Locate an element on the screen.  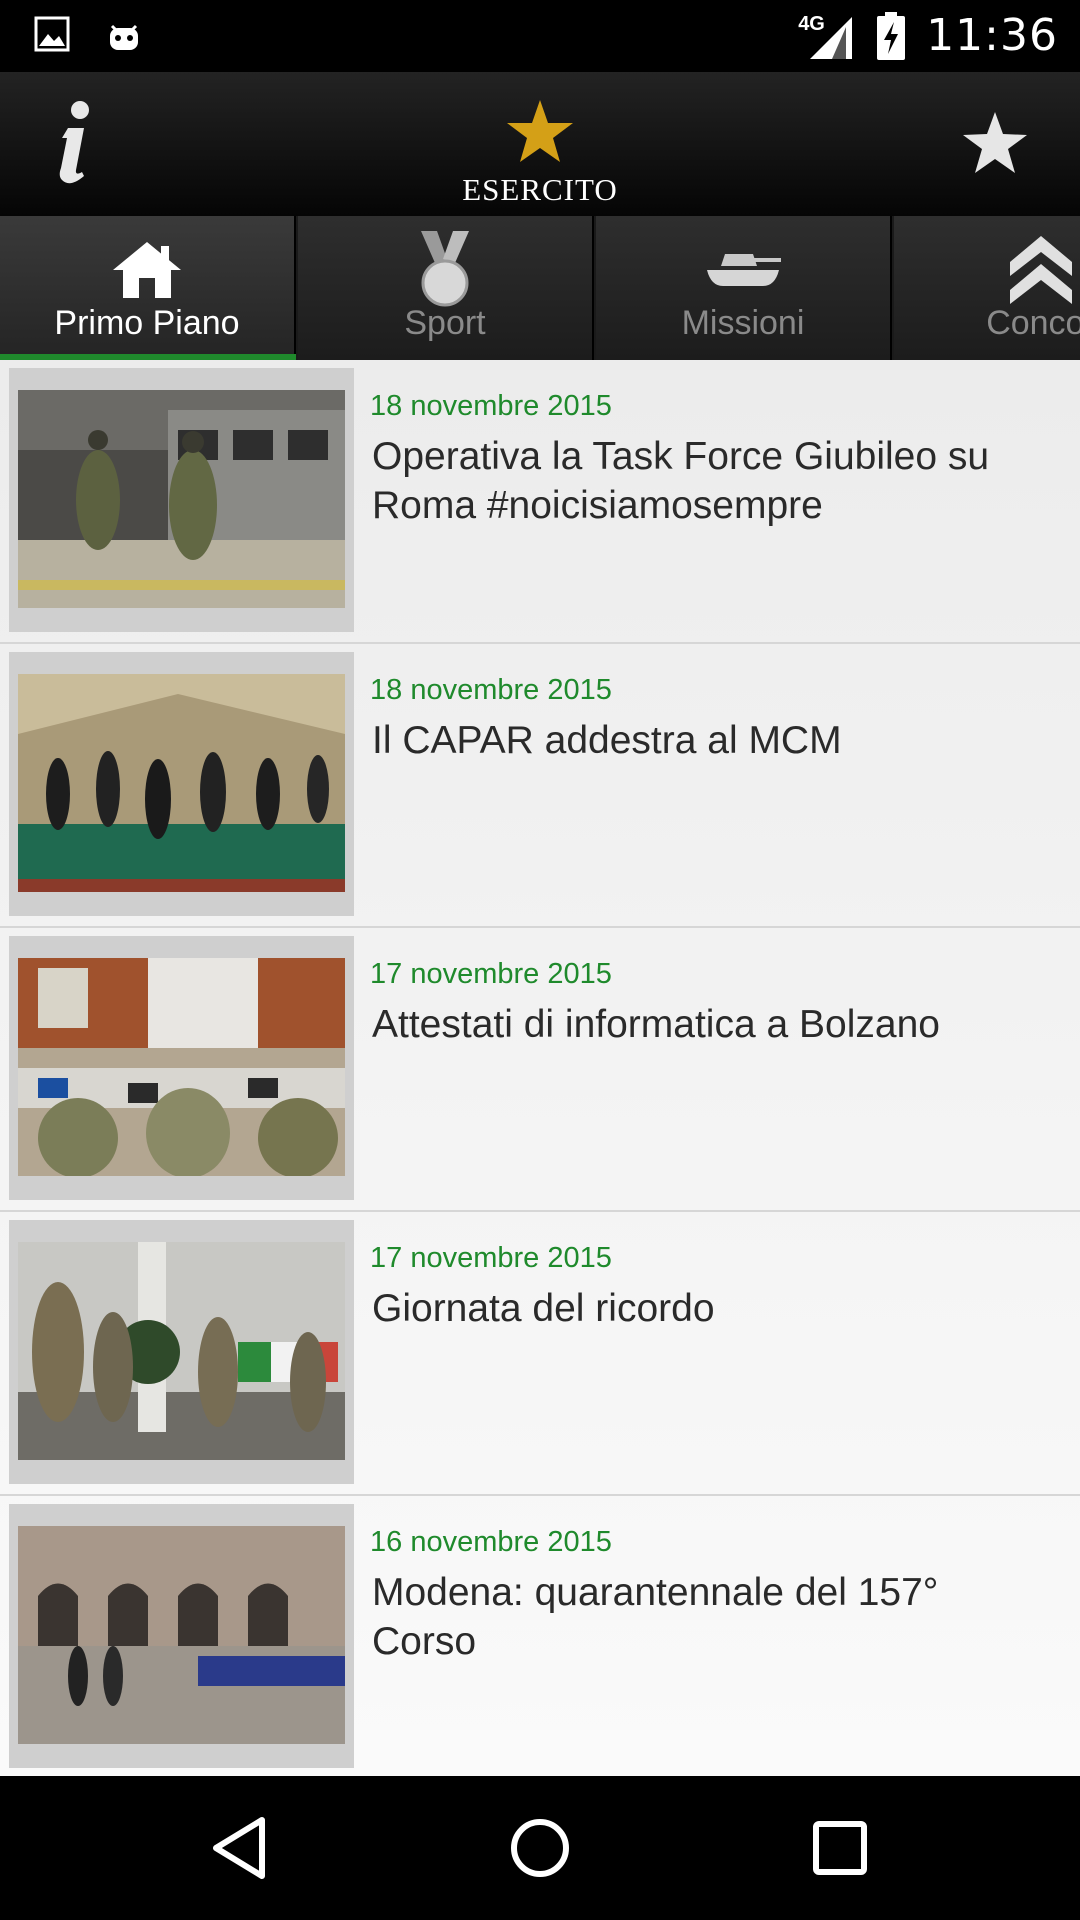
app-bar: ESERCITO is located at coordinates (540, 144).